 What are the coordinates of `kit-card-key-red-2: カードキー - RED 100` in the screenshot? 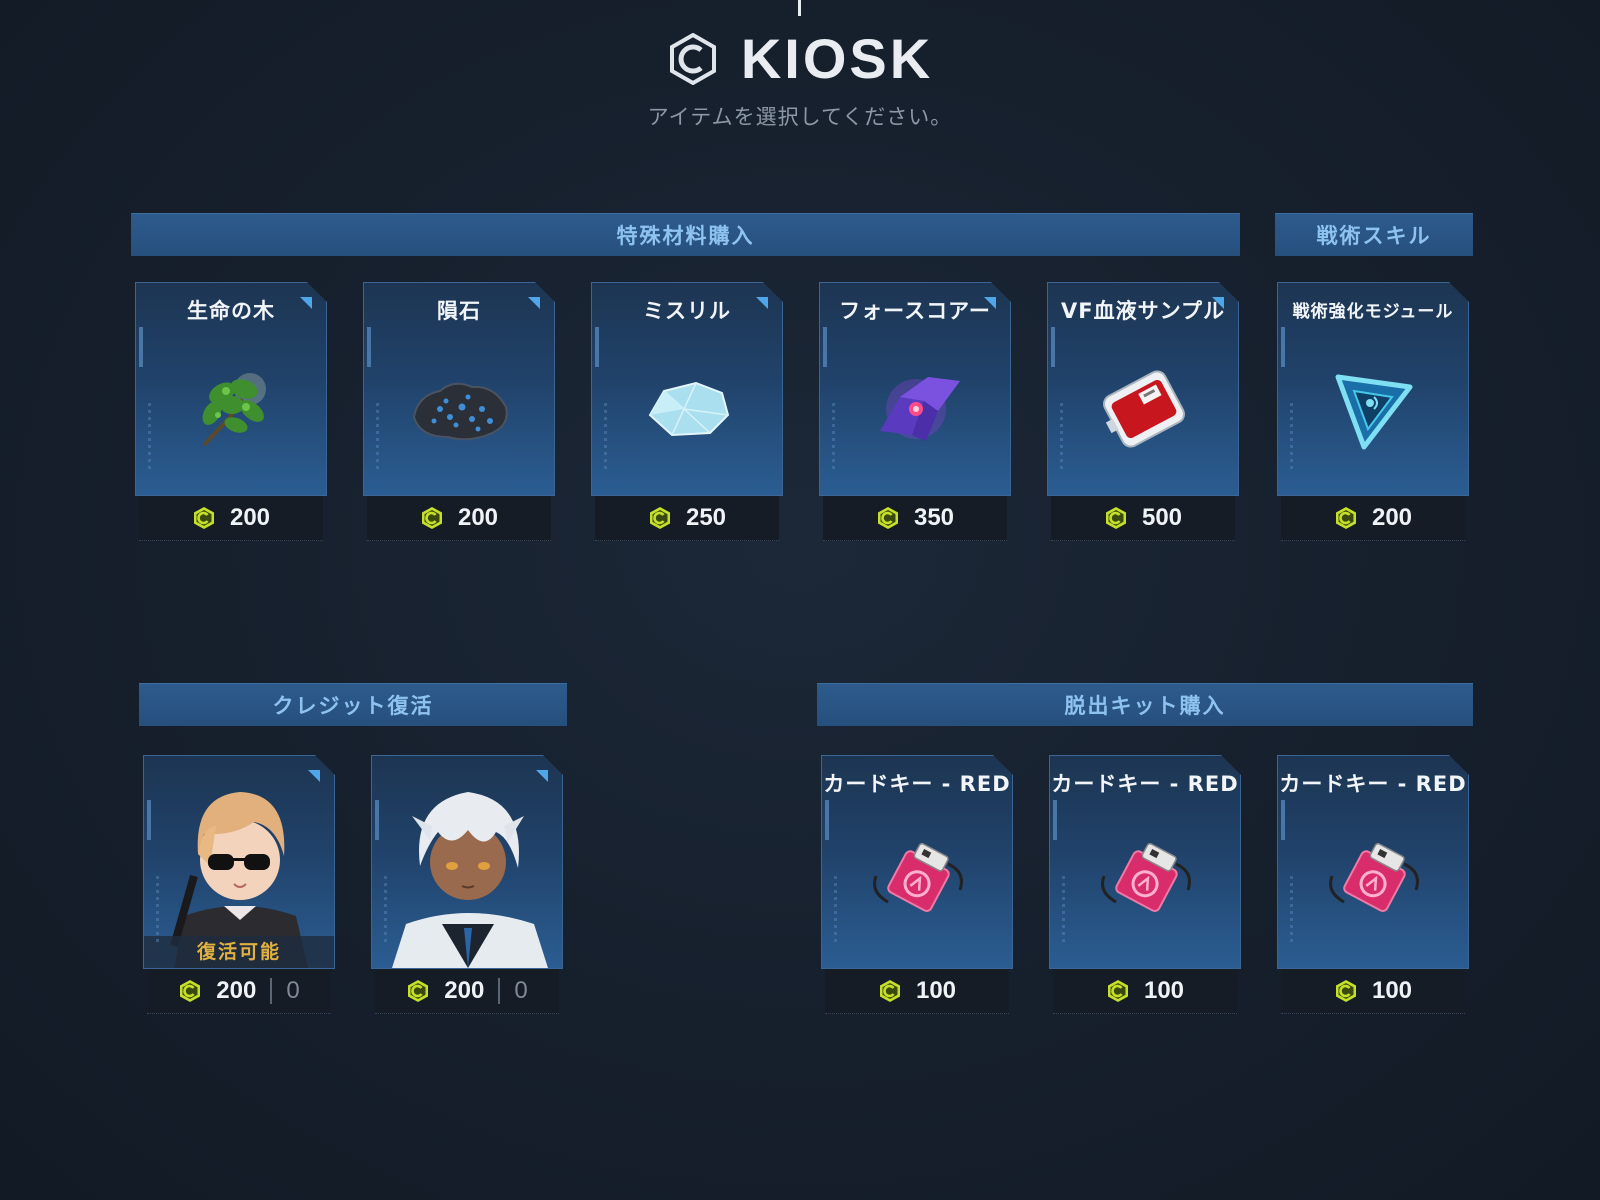 It's located at (1145, 884).